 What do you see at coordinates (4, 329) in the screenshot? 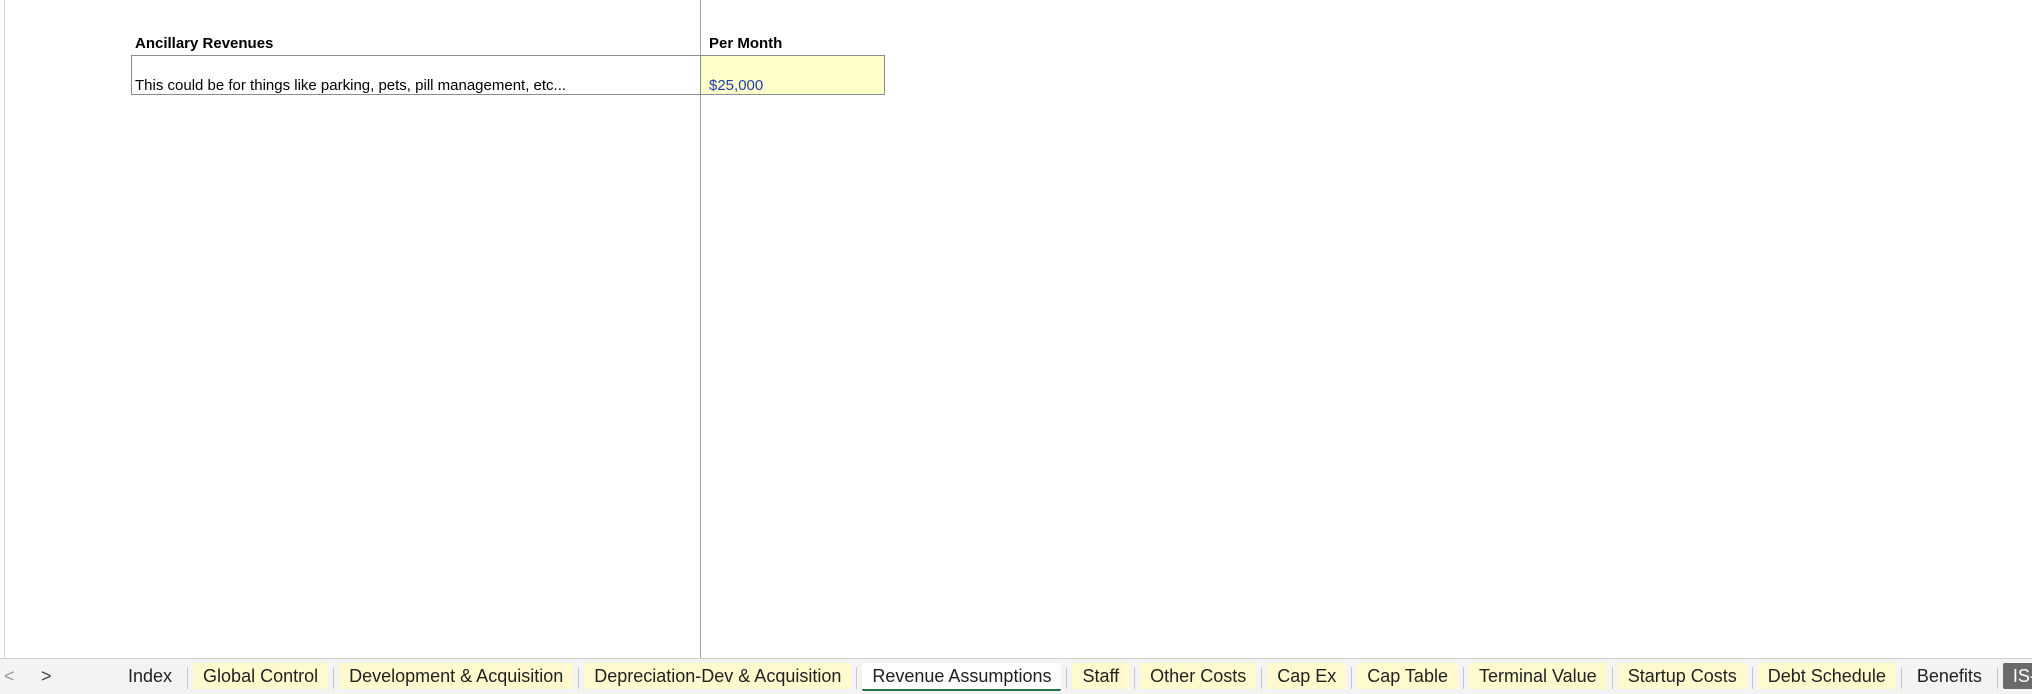
I see `sheet-left-border` at bounding box center [4, 329].